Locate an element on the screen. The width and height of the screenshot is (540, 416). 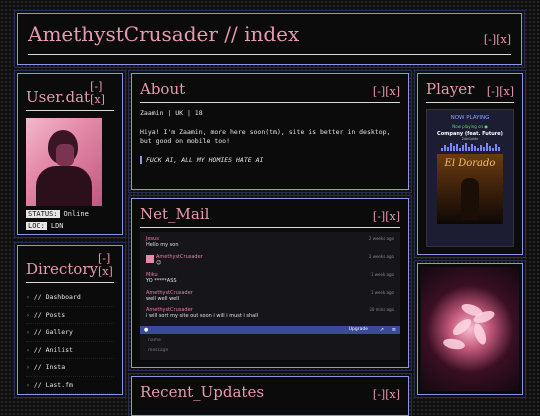
upgrade-link: Upgrade is located at coordinates (358, 329).